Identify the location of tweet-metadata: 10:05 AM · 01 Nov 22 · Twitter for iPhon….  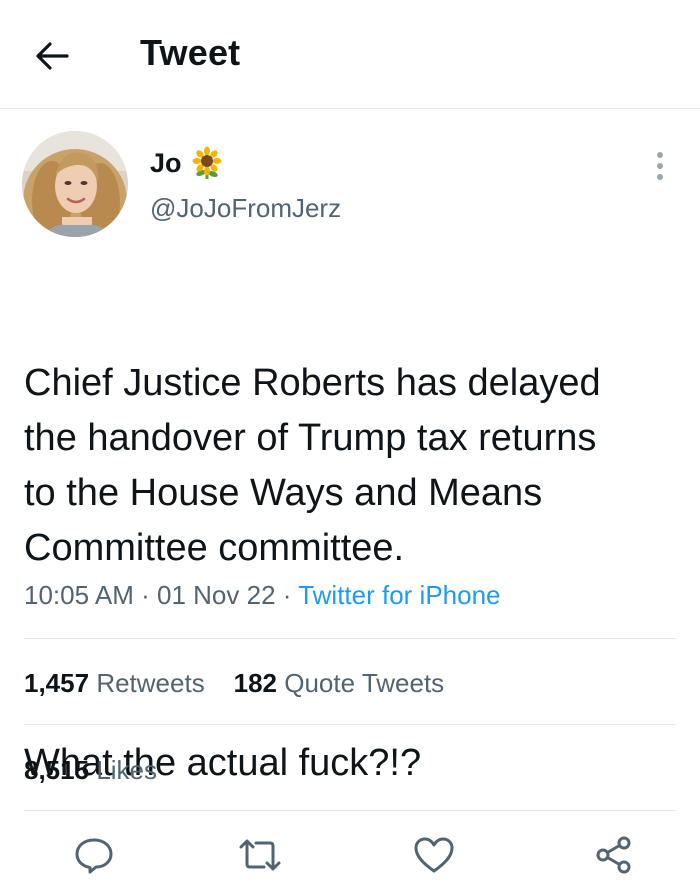
(262, 595).